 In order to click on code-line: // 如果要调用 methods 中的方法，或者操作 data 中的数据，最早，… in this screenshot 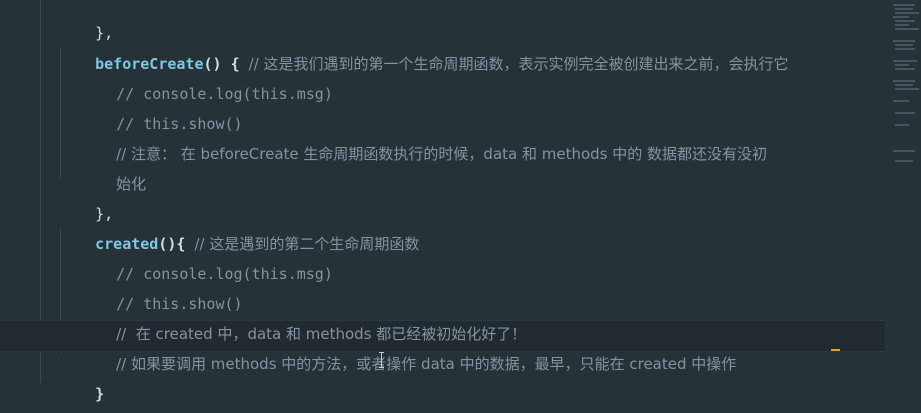, I will do `click(408, 346)`.